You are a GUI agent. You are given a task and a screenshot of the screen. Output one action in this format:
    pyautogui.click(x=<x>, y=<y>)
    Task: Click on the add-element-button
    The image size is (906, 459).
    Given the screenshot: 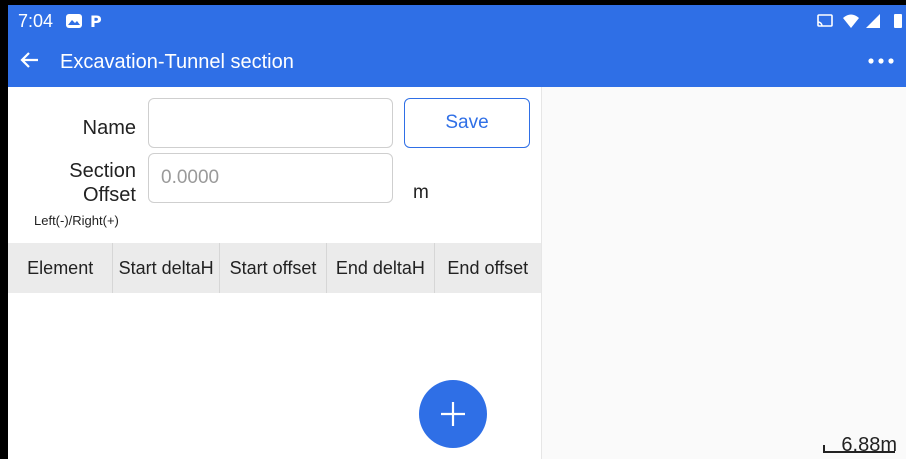 What is the action you would take?
    pyautogui.click(x=453, y=414)
    